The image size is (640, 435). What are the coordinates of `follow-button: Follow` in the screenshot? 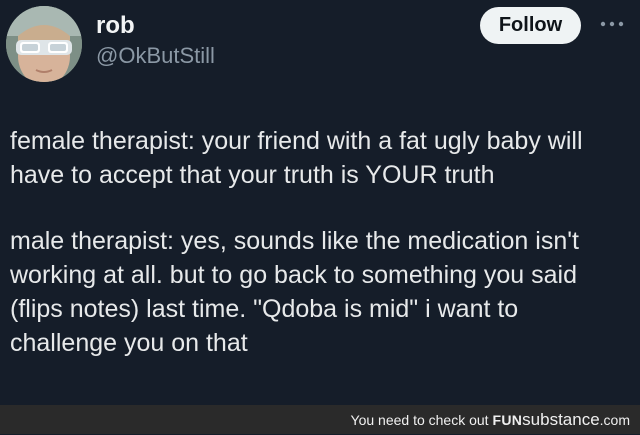 It's located at (530, 25).